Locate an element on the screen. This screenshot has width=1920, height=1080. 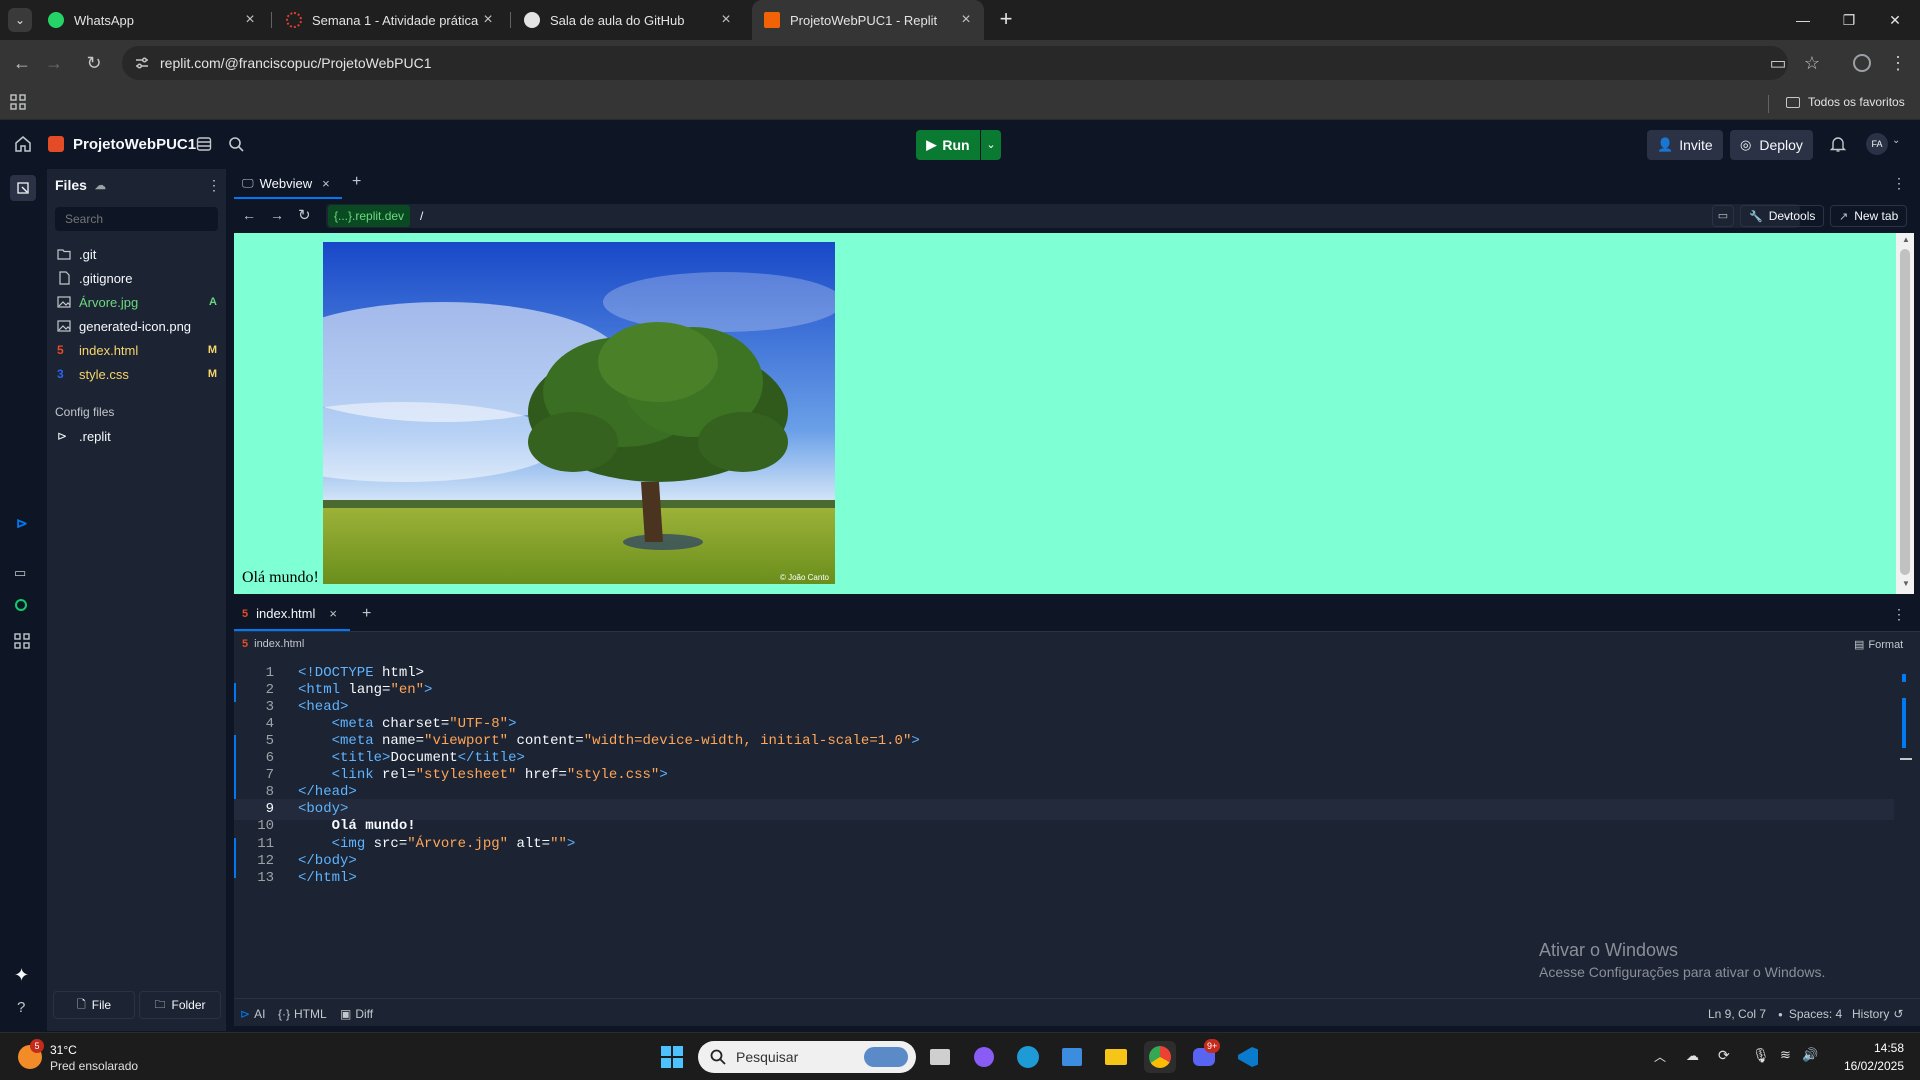
file-item-generated-icon: generated-icon.png is located at coordinates (137, 326).